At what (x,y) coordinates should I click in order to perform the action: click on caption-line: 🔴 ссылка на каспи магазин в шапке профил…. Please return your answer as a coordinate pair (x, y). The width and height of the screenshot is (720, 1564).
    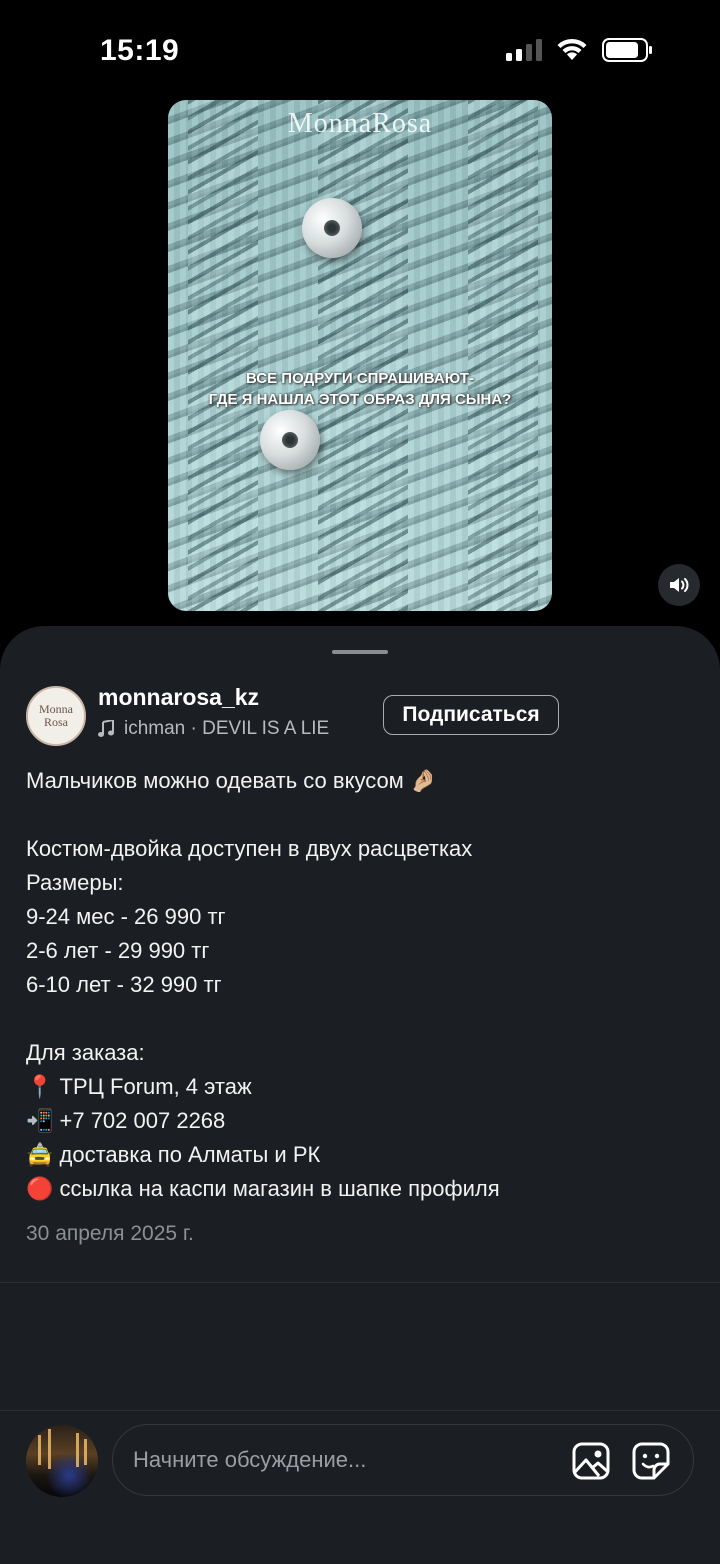
    Looking at the image, I should click on (263, 1188).